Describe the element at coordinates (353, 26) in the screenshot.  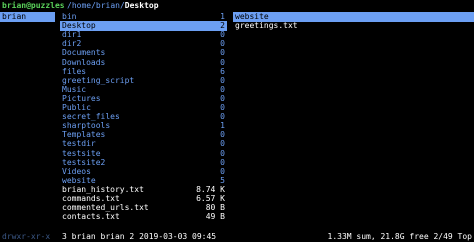
I see `file-entry: greetings.txt` at that location.